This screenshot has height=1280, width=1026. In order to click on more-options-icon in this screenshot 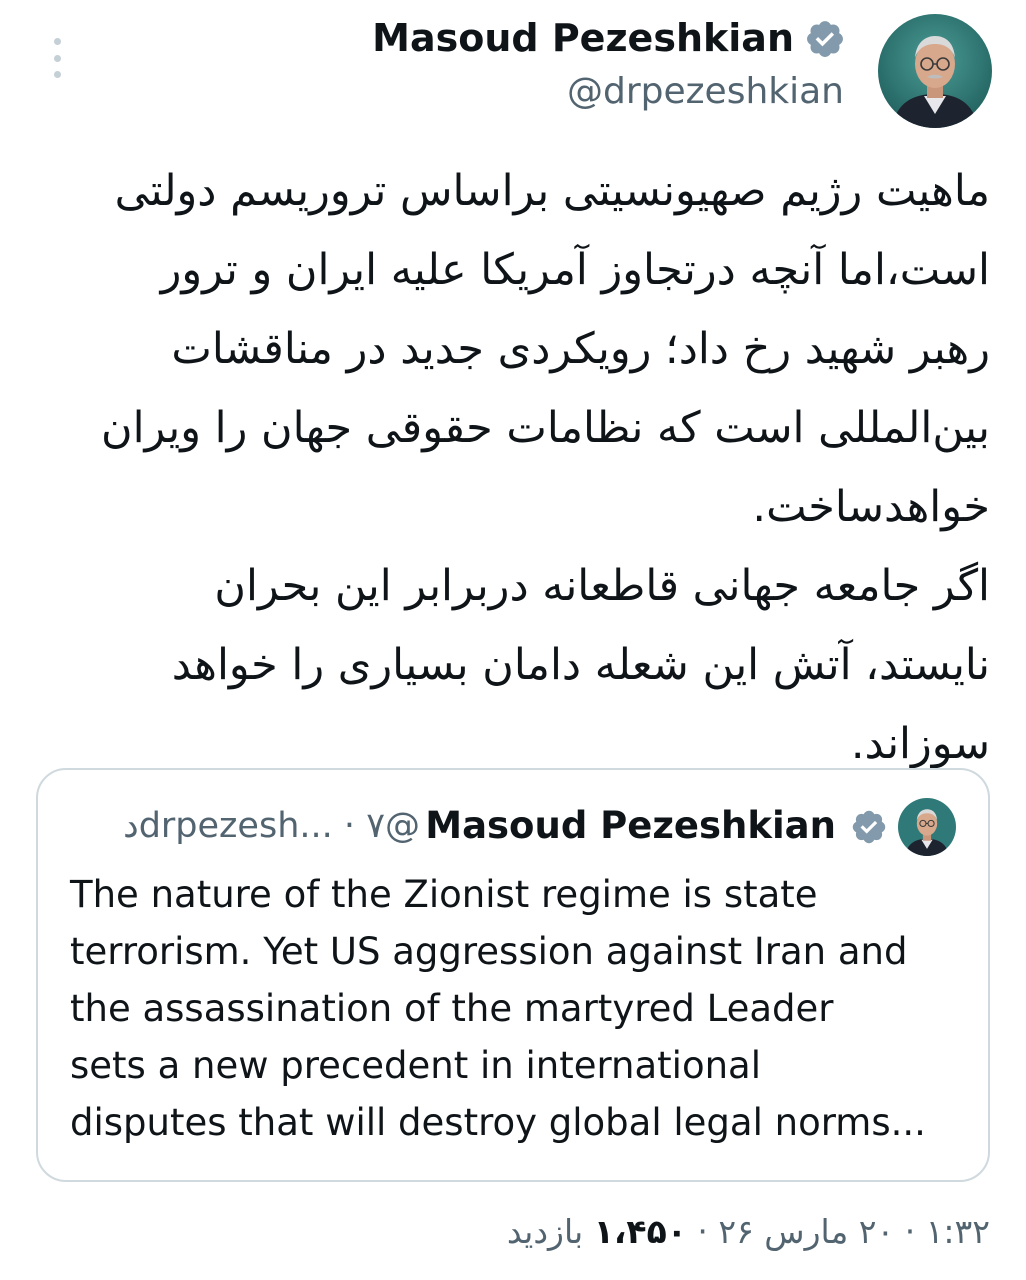, I will do `click(57, 58)`.